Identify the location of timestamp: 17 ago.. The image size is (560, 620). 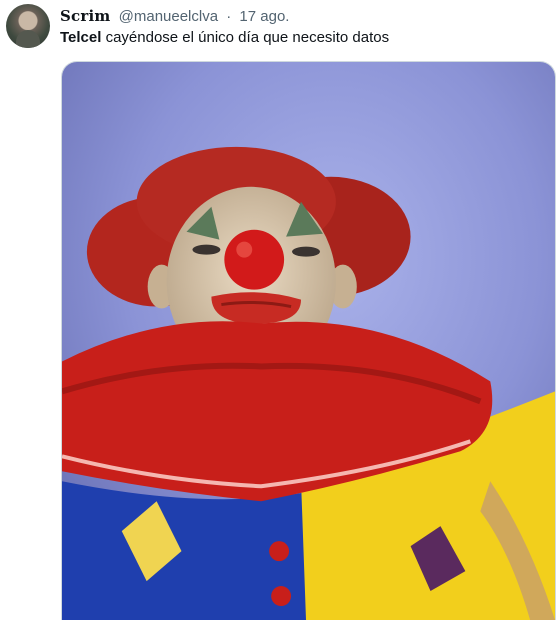
(264, 16).